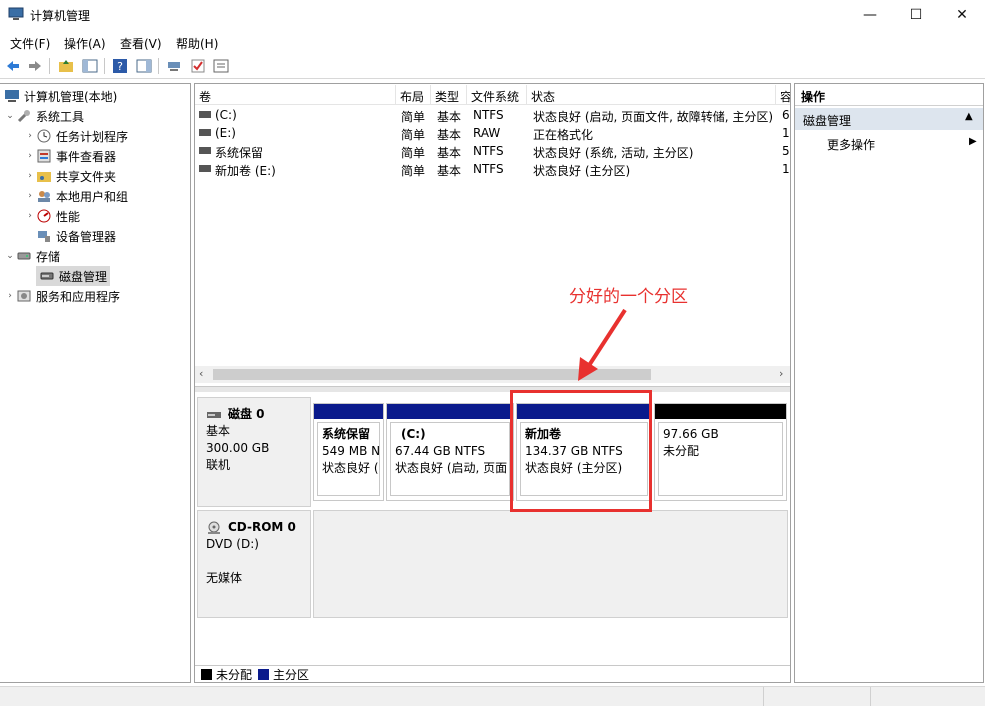 Image resolution: width=985 pixels, height=706 pixels. What do you see at coordinates (870, 15) in the screenshot?
I see `minimize-button: —` at bounding box center [870, 15].